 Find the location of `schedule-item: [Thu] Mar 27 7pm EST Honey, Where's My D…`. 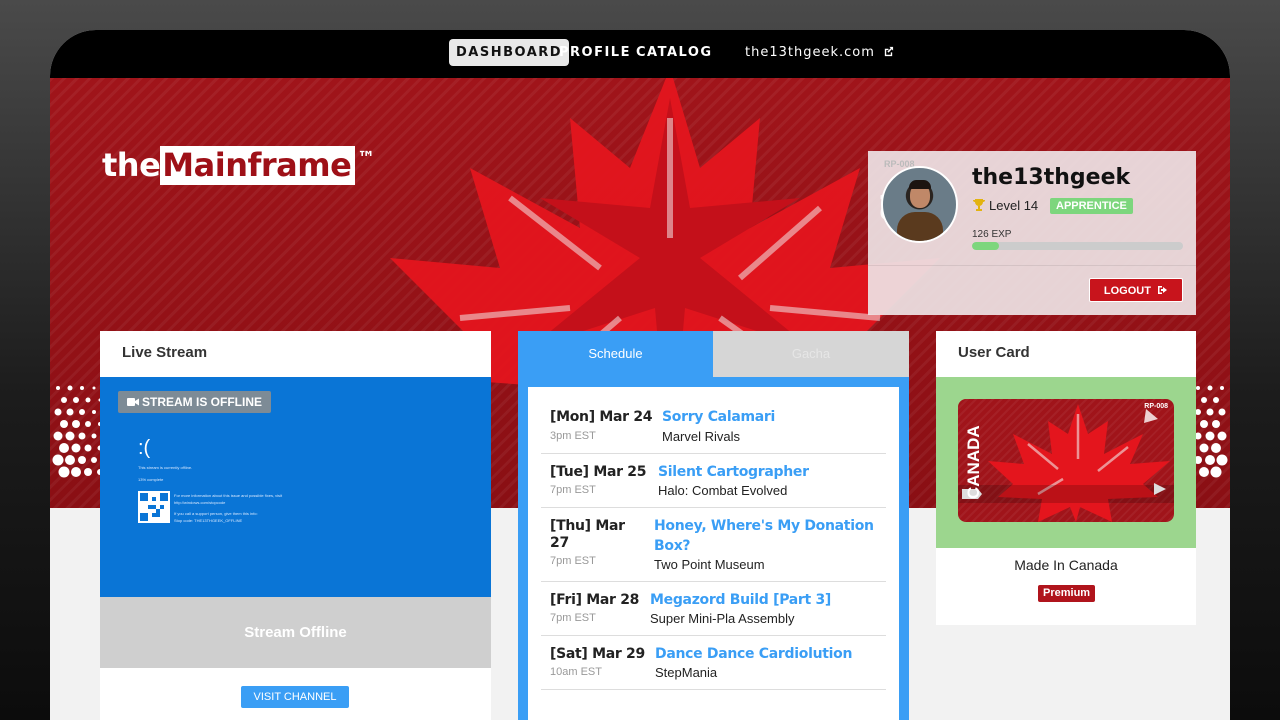

schedule-item: [Thu] Mar 27 7pm EST Honey, Where's My D… is located at coordinates (713, 545).